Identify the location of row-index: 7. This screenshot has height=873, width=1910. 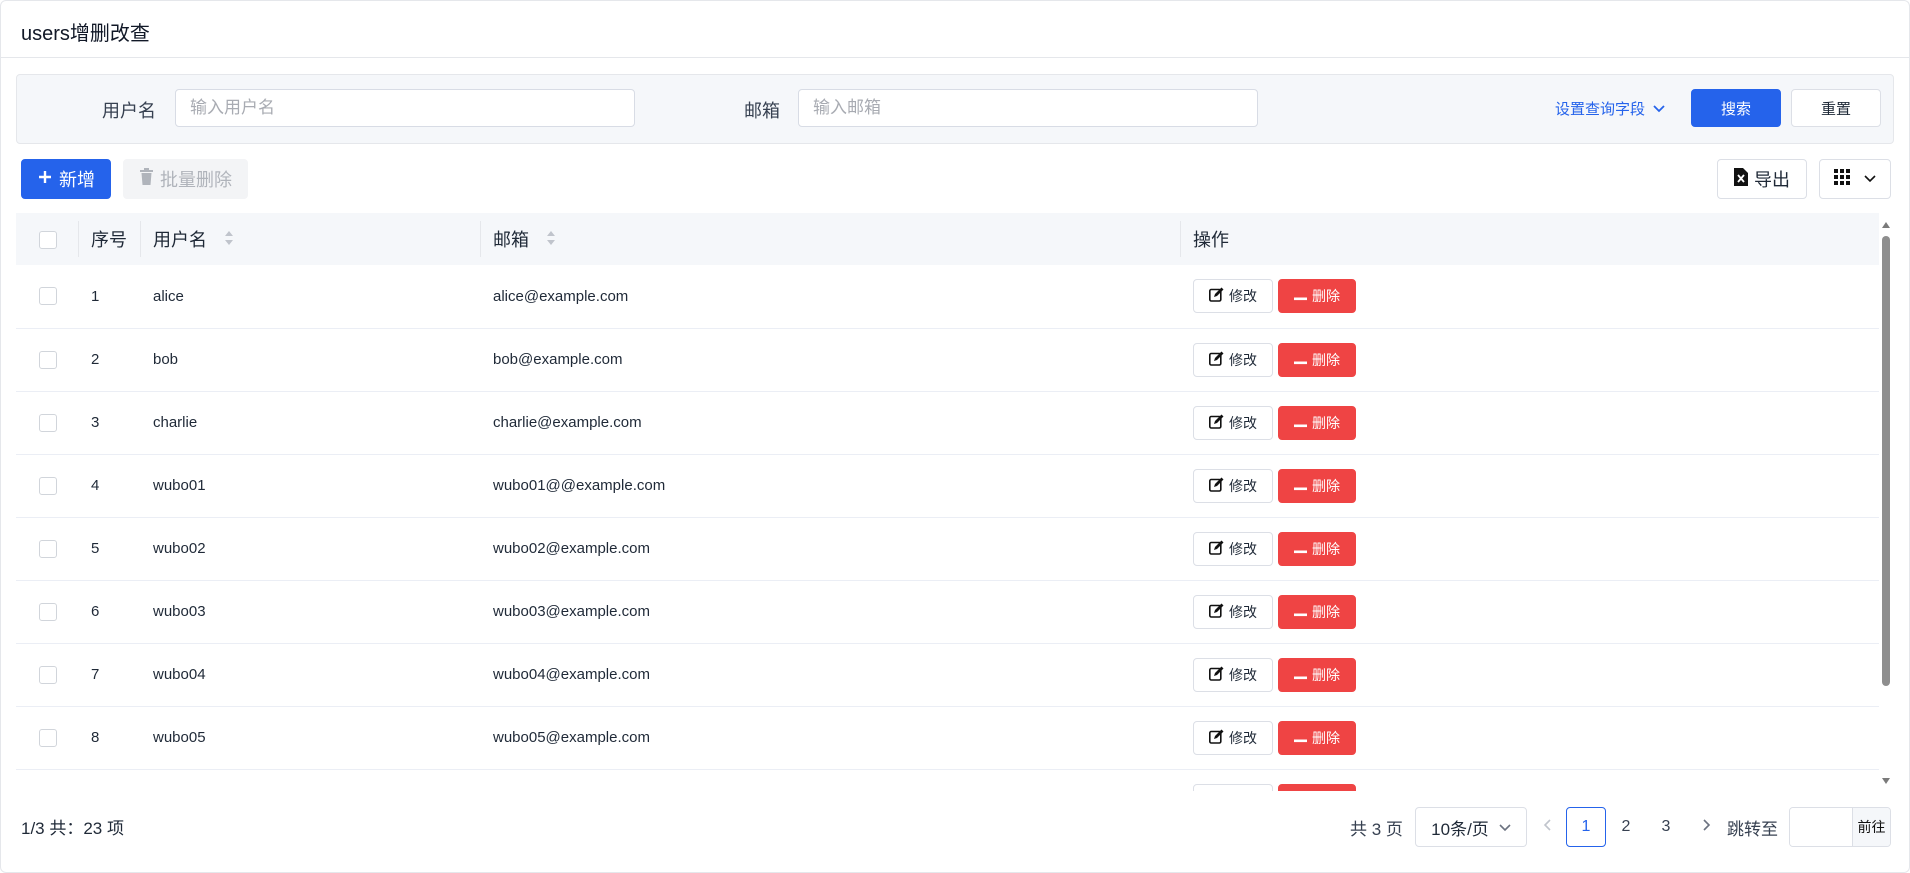
(95, 674).